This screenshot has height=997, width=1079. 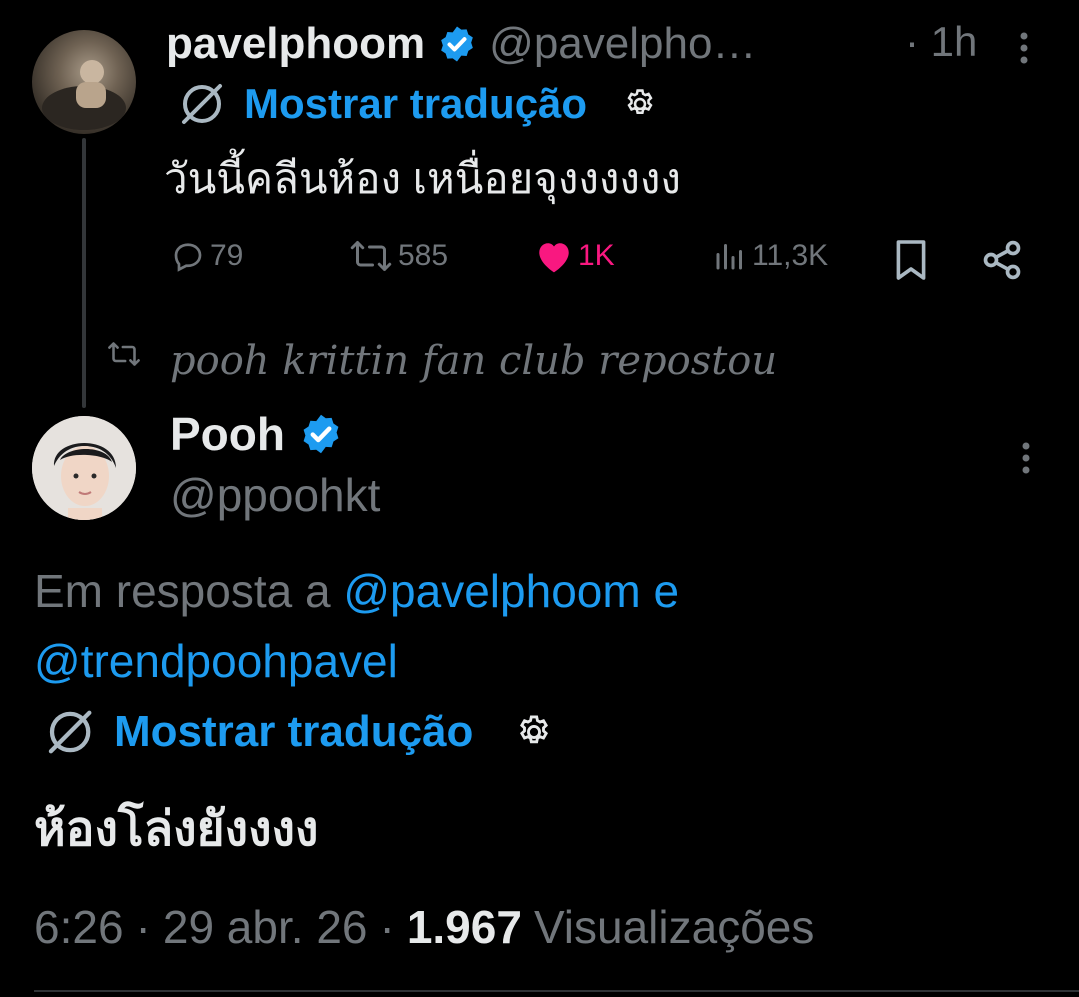 What do you see at coordinates (265, 927) in the screenshot?
I see `tweet-date: 29 abr. 26` at bounding box center [265, 927].